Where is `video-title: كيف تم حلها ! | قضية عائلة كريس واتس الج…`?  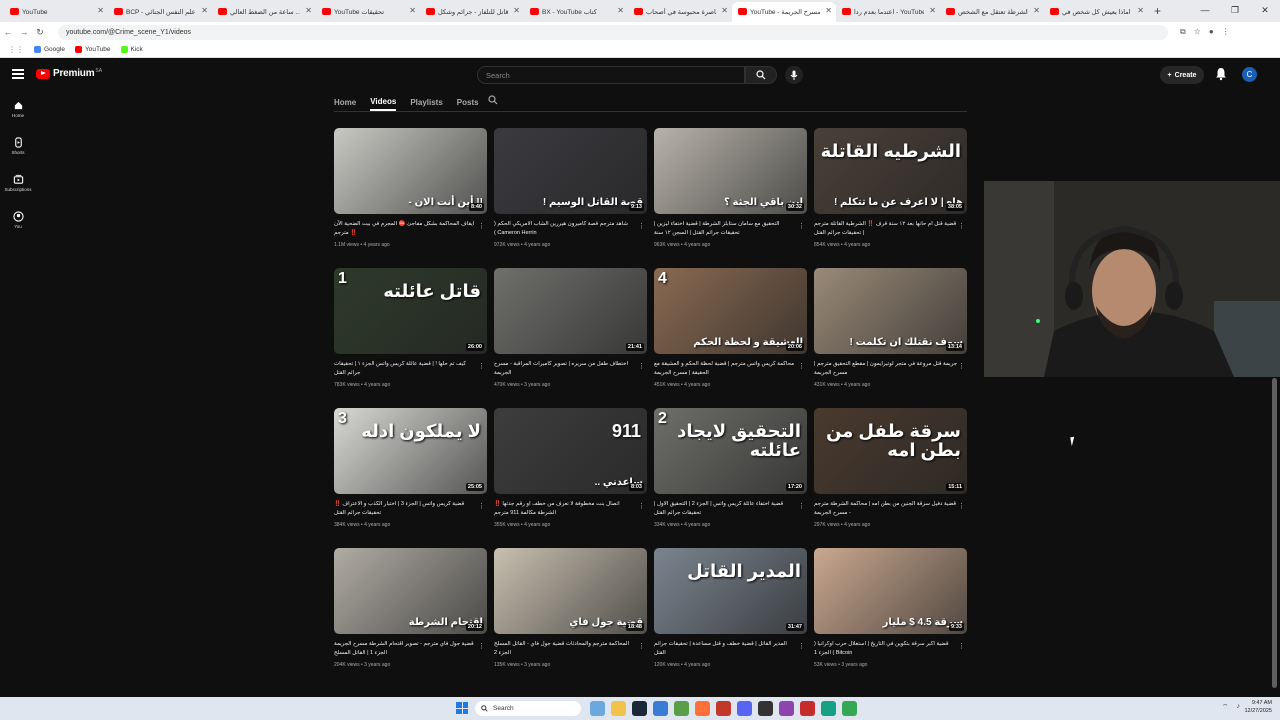 video-title: كيف تم حلها ! | قضية عائلة كريس واتس الج… is located at coordinates (406, 370).